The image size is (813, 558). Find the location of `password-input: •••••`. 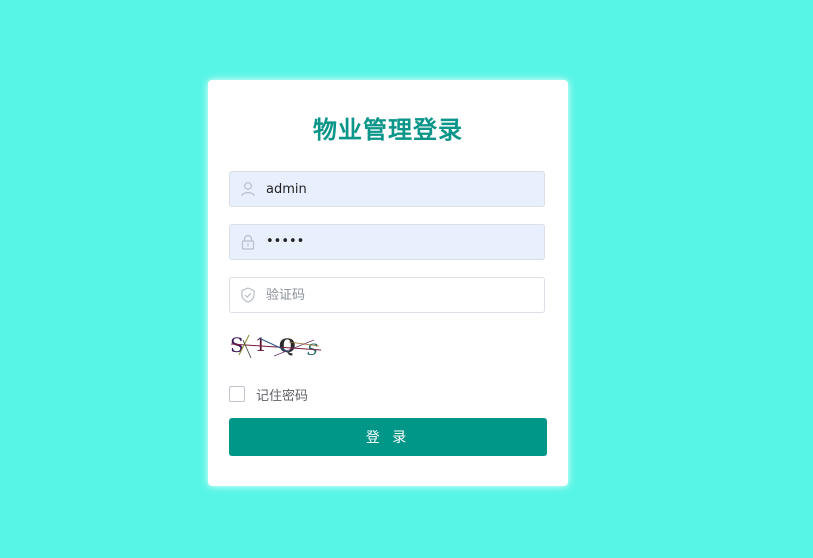

password-input: ••••• is located at coordinates (285, 242).